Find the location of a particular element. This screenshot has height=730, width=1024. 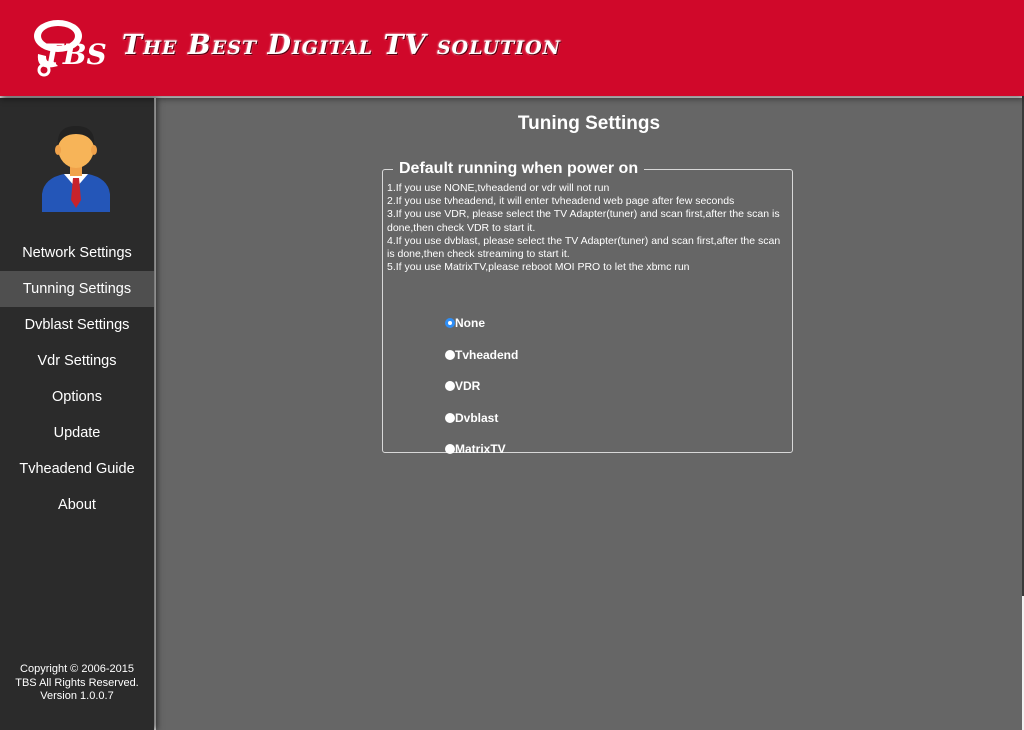

sidebar-item-dvblast-settings: Dvblast Settings is located at coordinates (77, 325).